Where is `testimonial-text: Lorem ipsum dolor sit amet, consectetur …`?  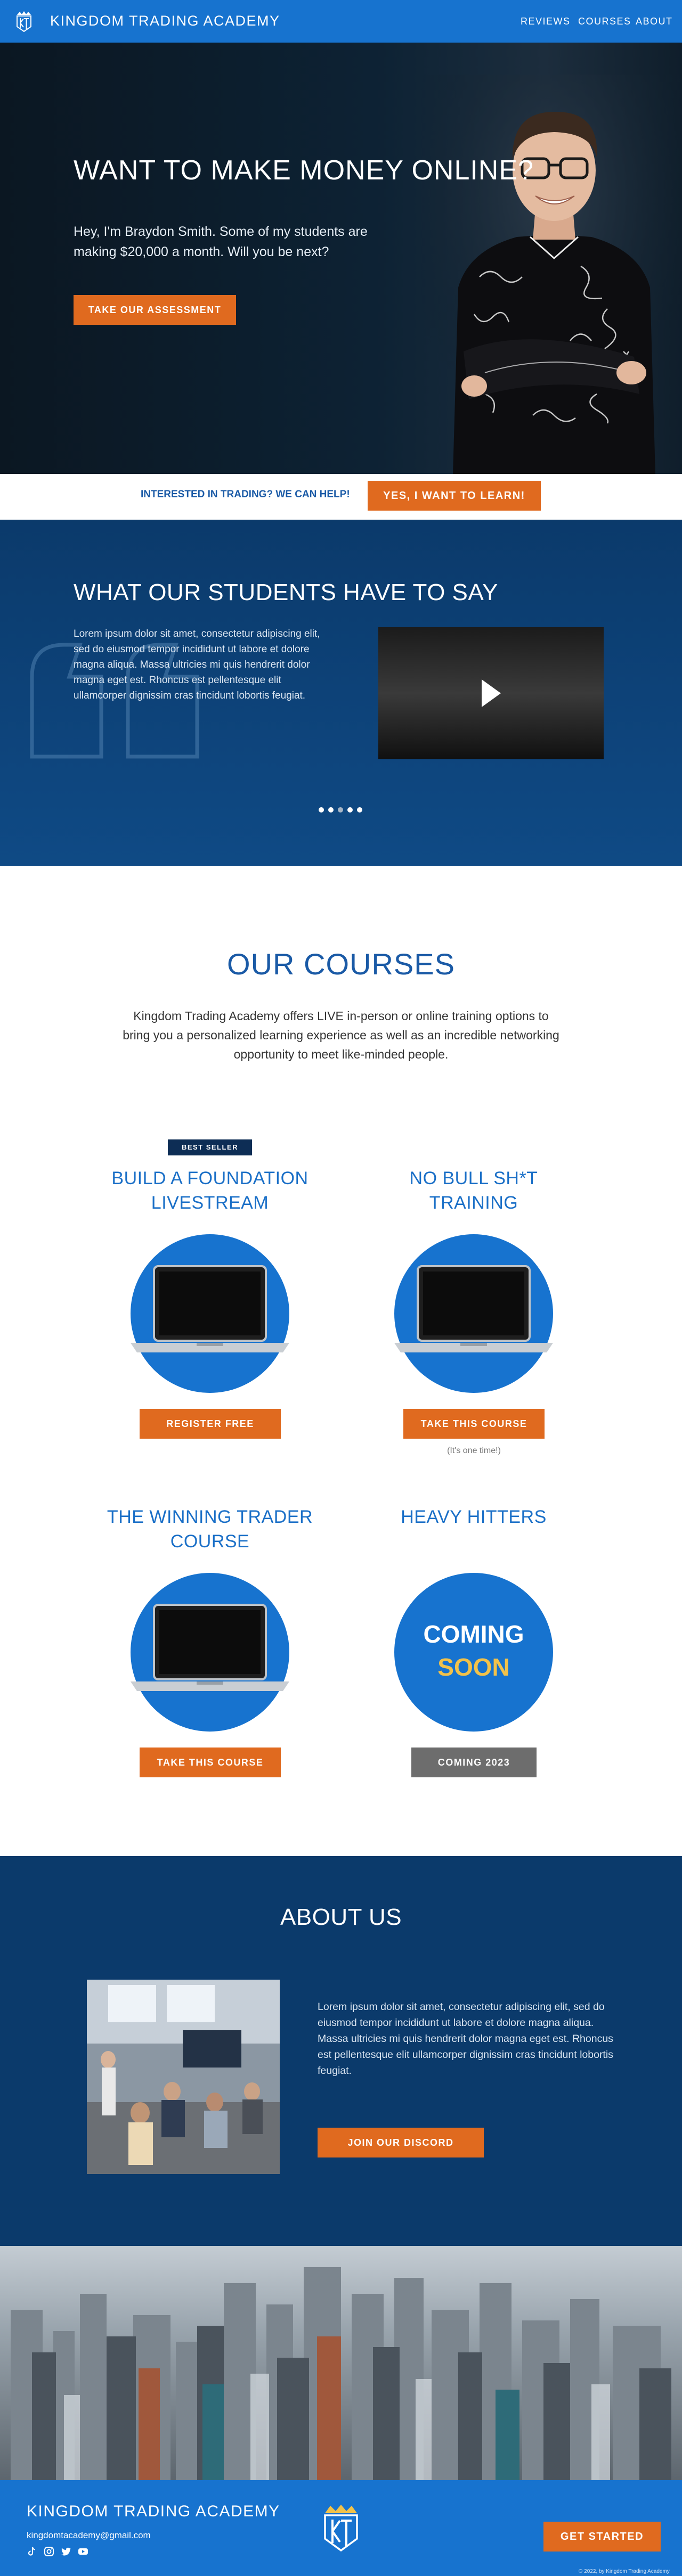
testimonial-text: Lorem ipsum dolor sit amet, consectetur … is located at coordinates (197, 664).